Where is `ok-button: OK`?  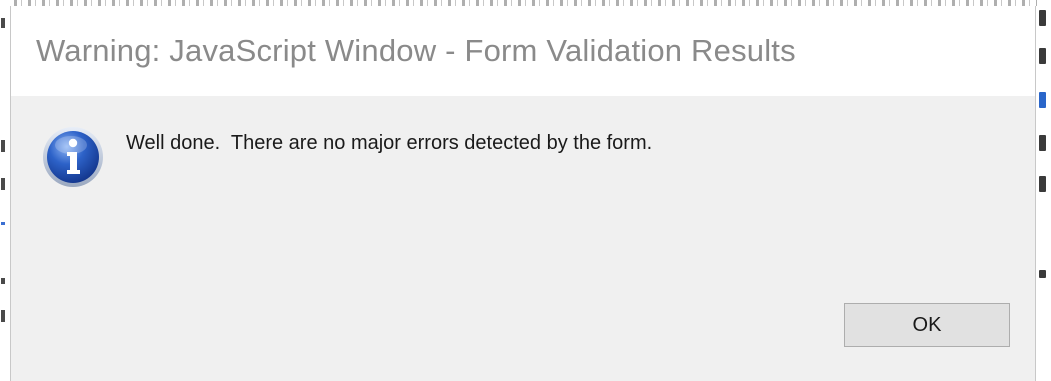 ok-button: OK is located at coordinates (927, 325).